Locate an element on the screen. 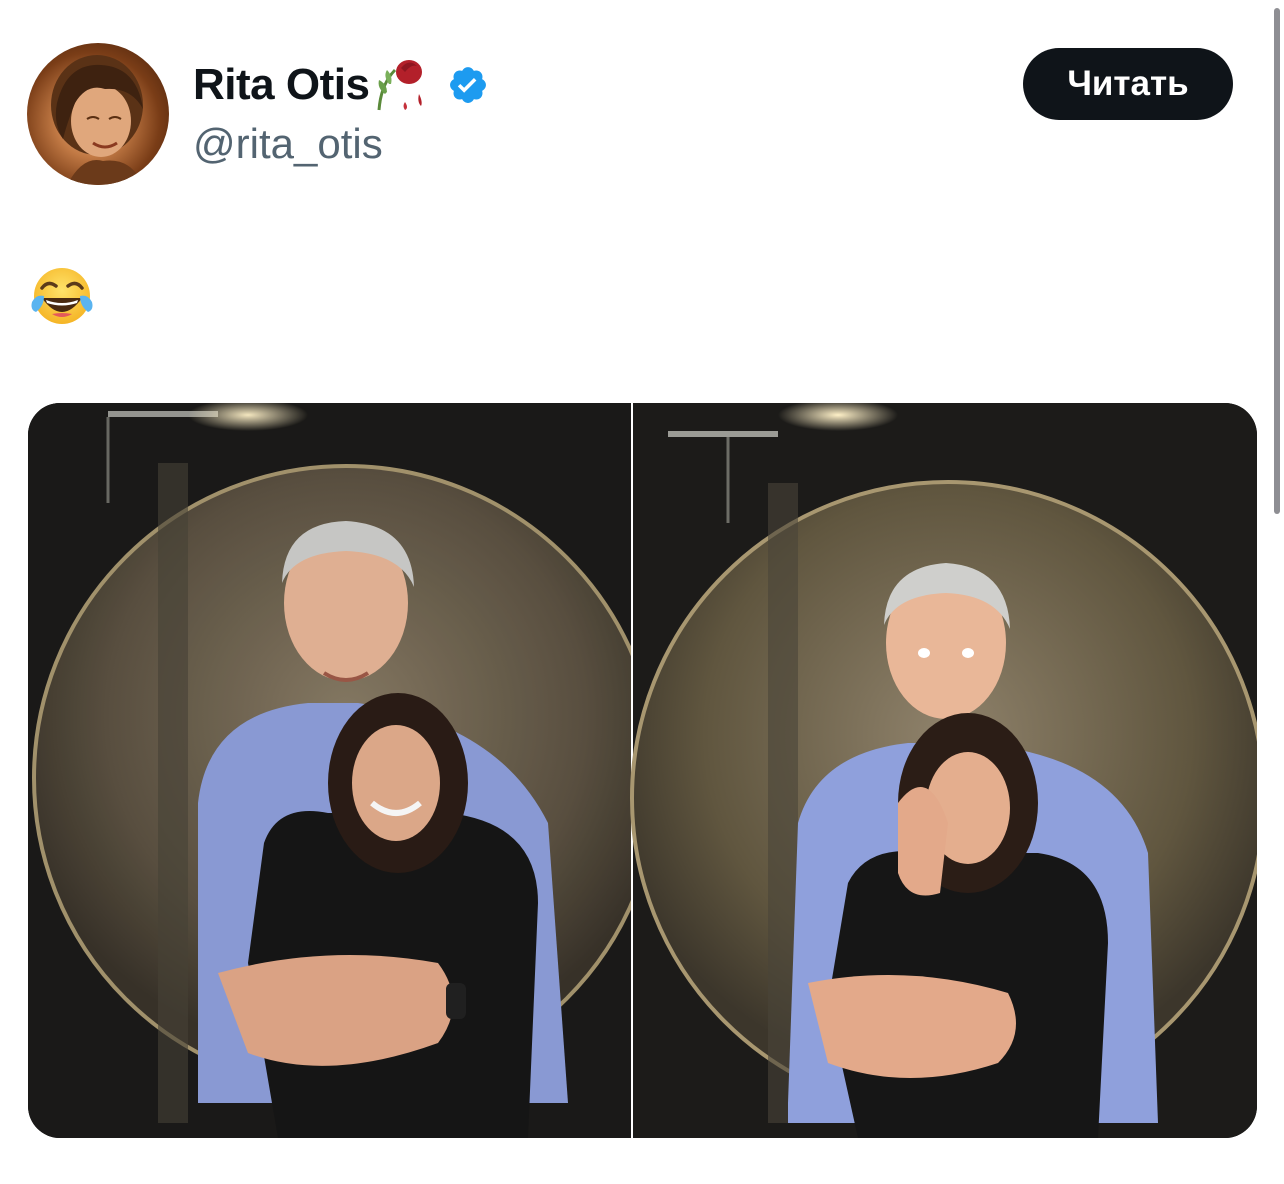 This screenshot has height=1184, width=1284. tweet-text is located at coordinates (62, 299).